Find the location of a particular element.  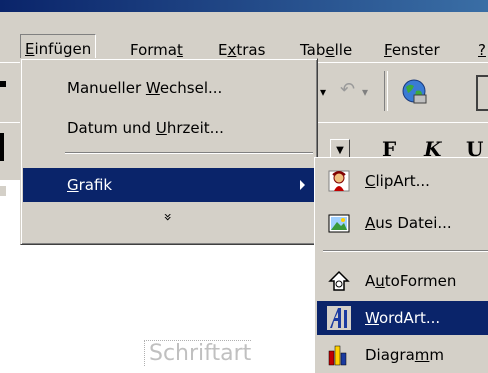

submenu-item-diagramm: Diagramm is located at coordinates (402, 355).